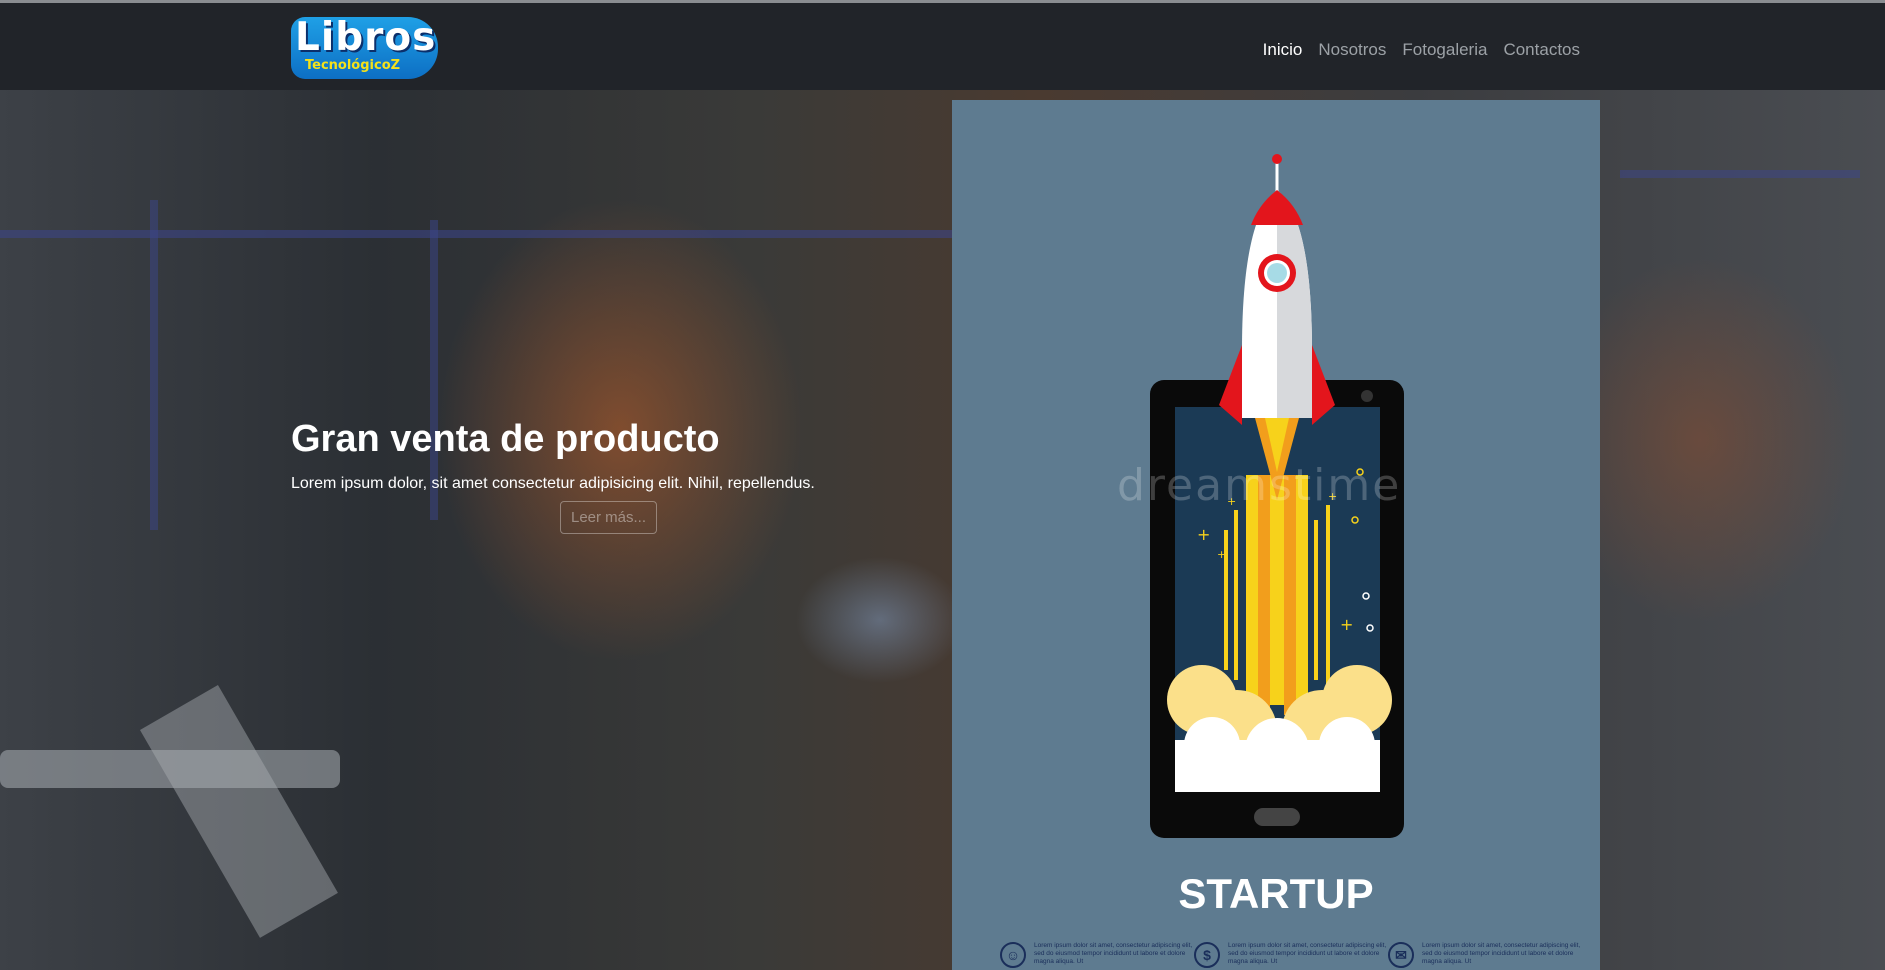  I want to click on site-logo: Libros TecnológicoZ, so click(364, 48).